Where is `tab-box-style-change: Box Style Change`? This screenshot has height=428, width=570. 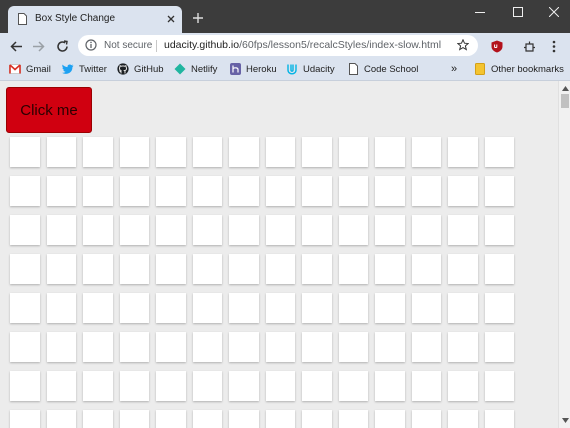
tab-box-style-change: Box Style Change is located at coordinates (95, 19).